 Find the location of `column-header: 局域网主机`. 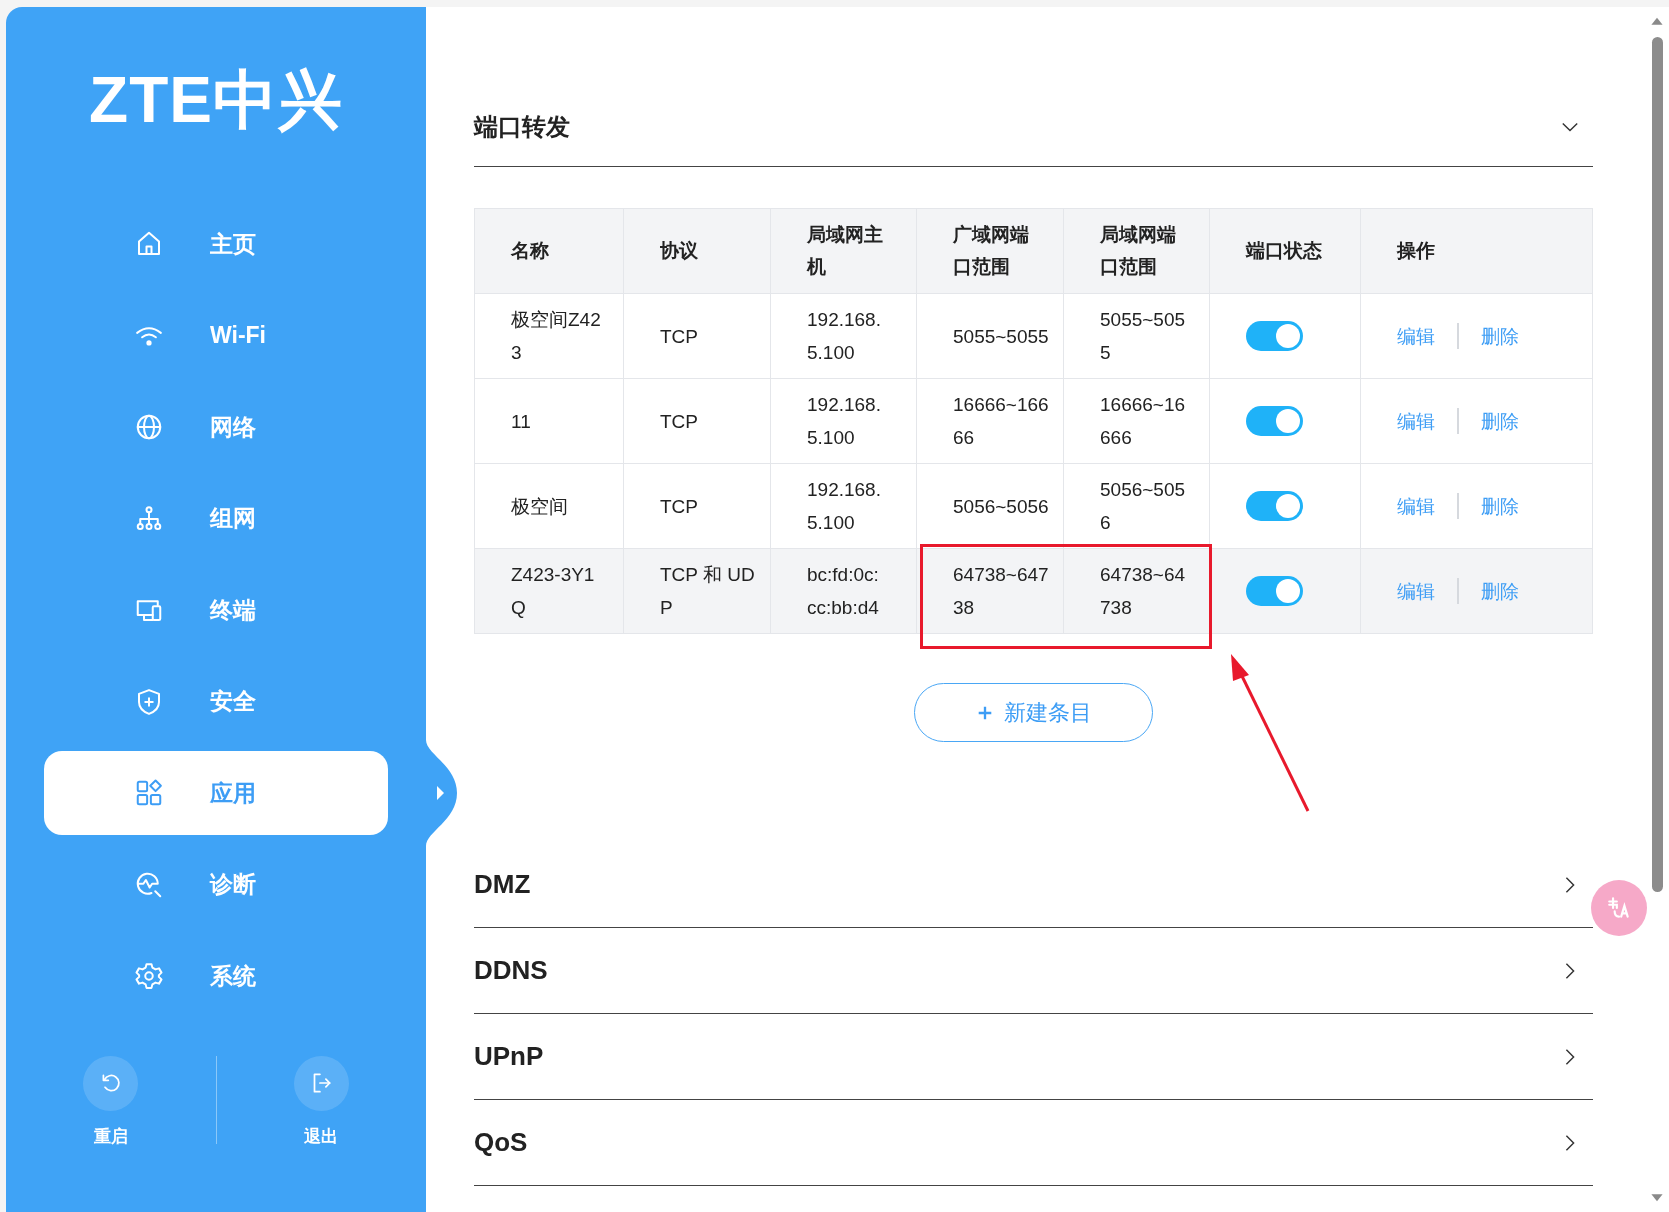

column-header: 局域网主机 is located at coordinates (843, 251).